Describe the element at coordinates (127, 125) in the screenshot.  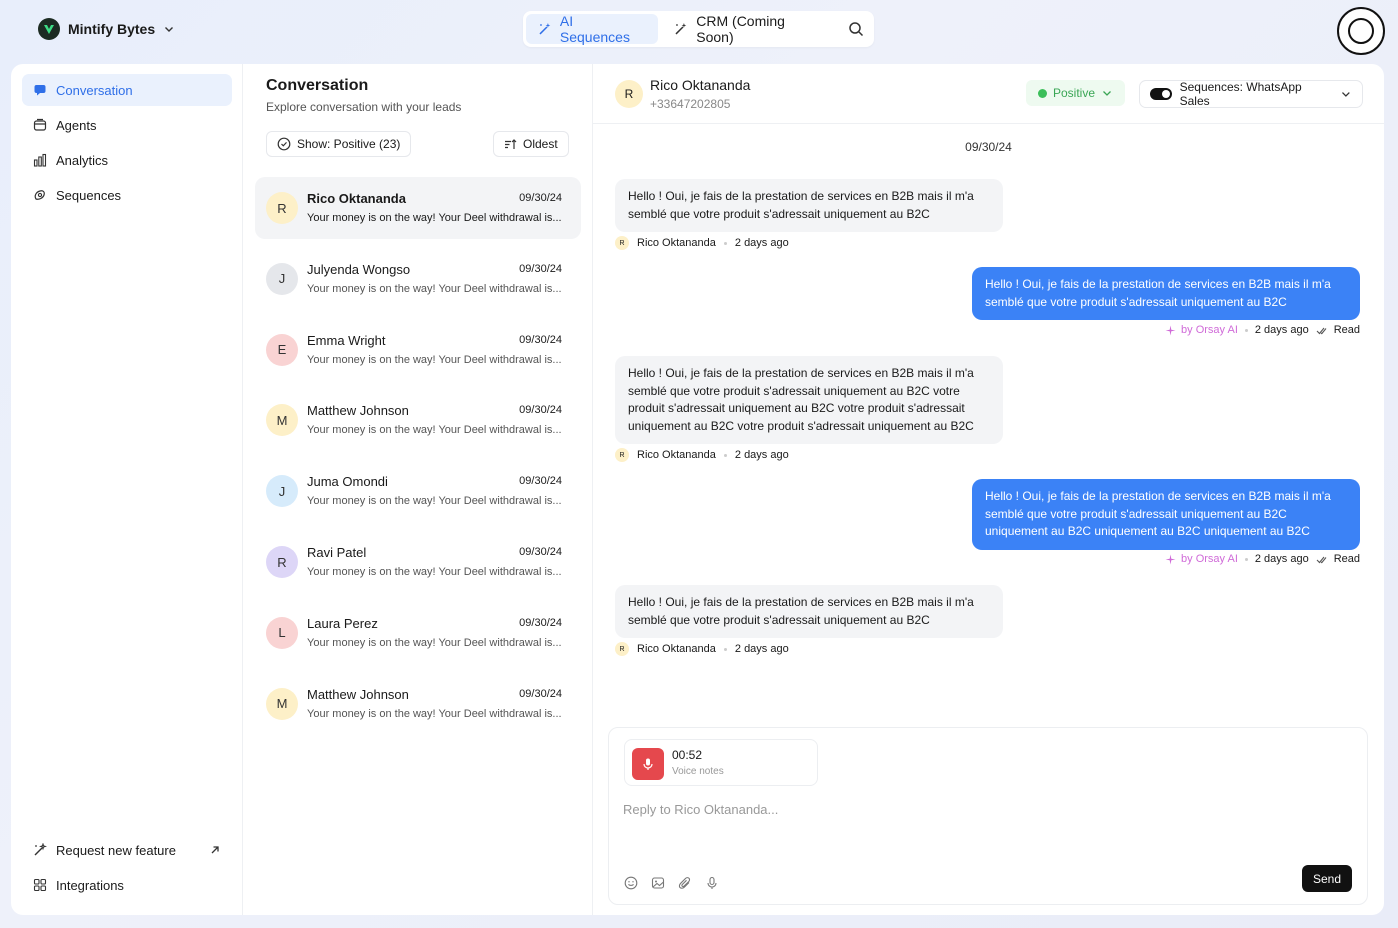
I see `sidebar-item-agents: Agents` at that location.